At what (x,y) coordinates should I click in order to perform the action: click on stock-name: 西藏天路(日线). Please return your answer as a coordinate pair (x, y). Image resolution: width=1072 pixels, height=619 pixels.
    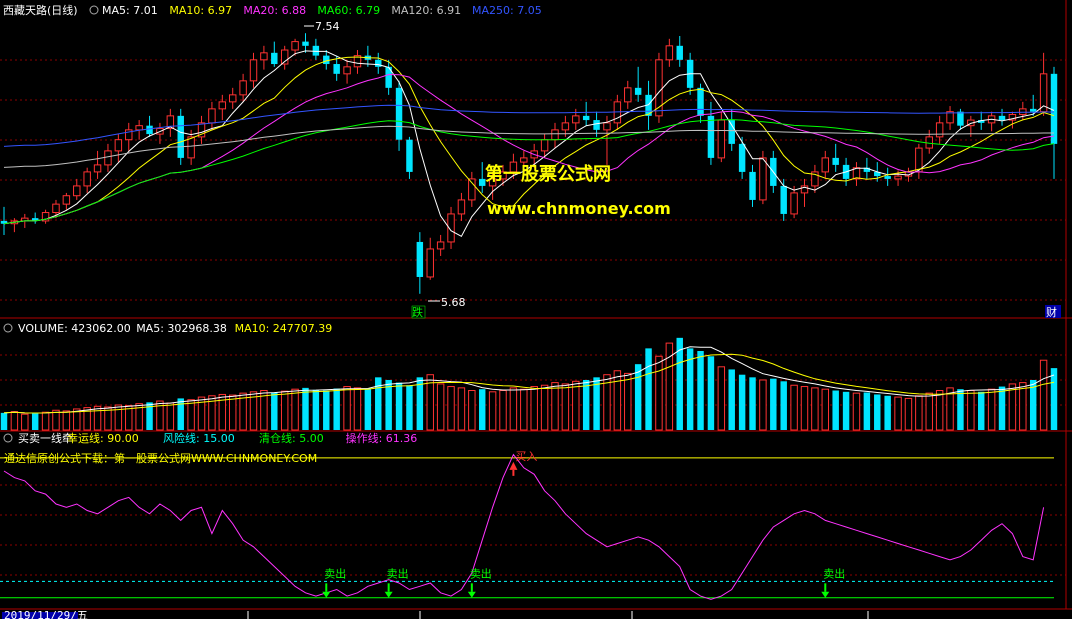
    Looking at the image, I should click on (40, 10).